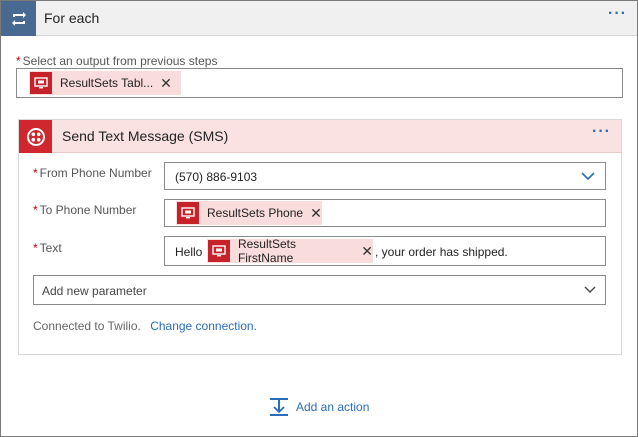 The height and width of the screenshot is (437, 638). I want to click on text-prefix: Hello, so click(189, 252).